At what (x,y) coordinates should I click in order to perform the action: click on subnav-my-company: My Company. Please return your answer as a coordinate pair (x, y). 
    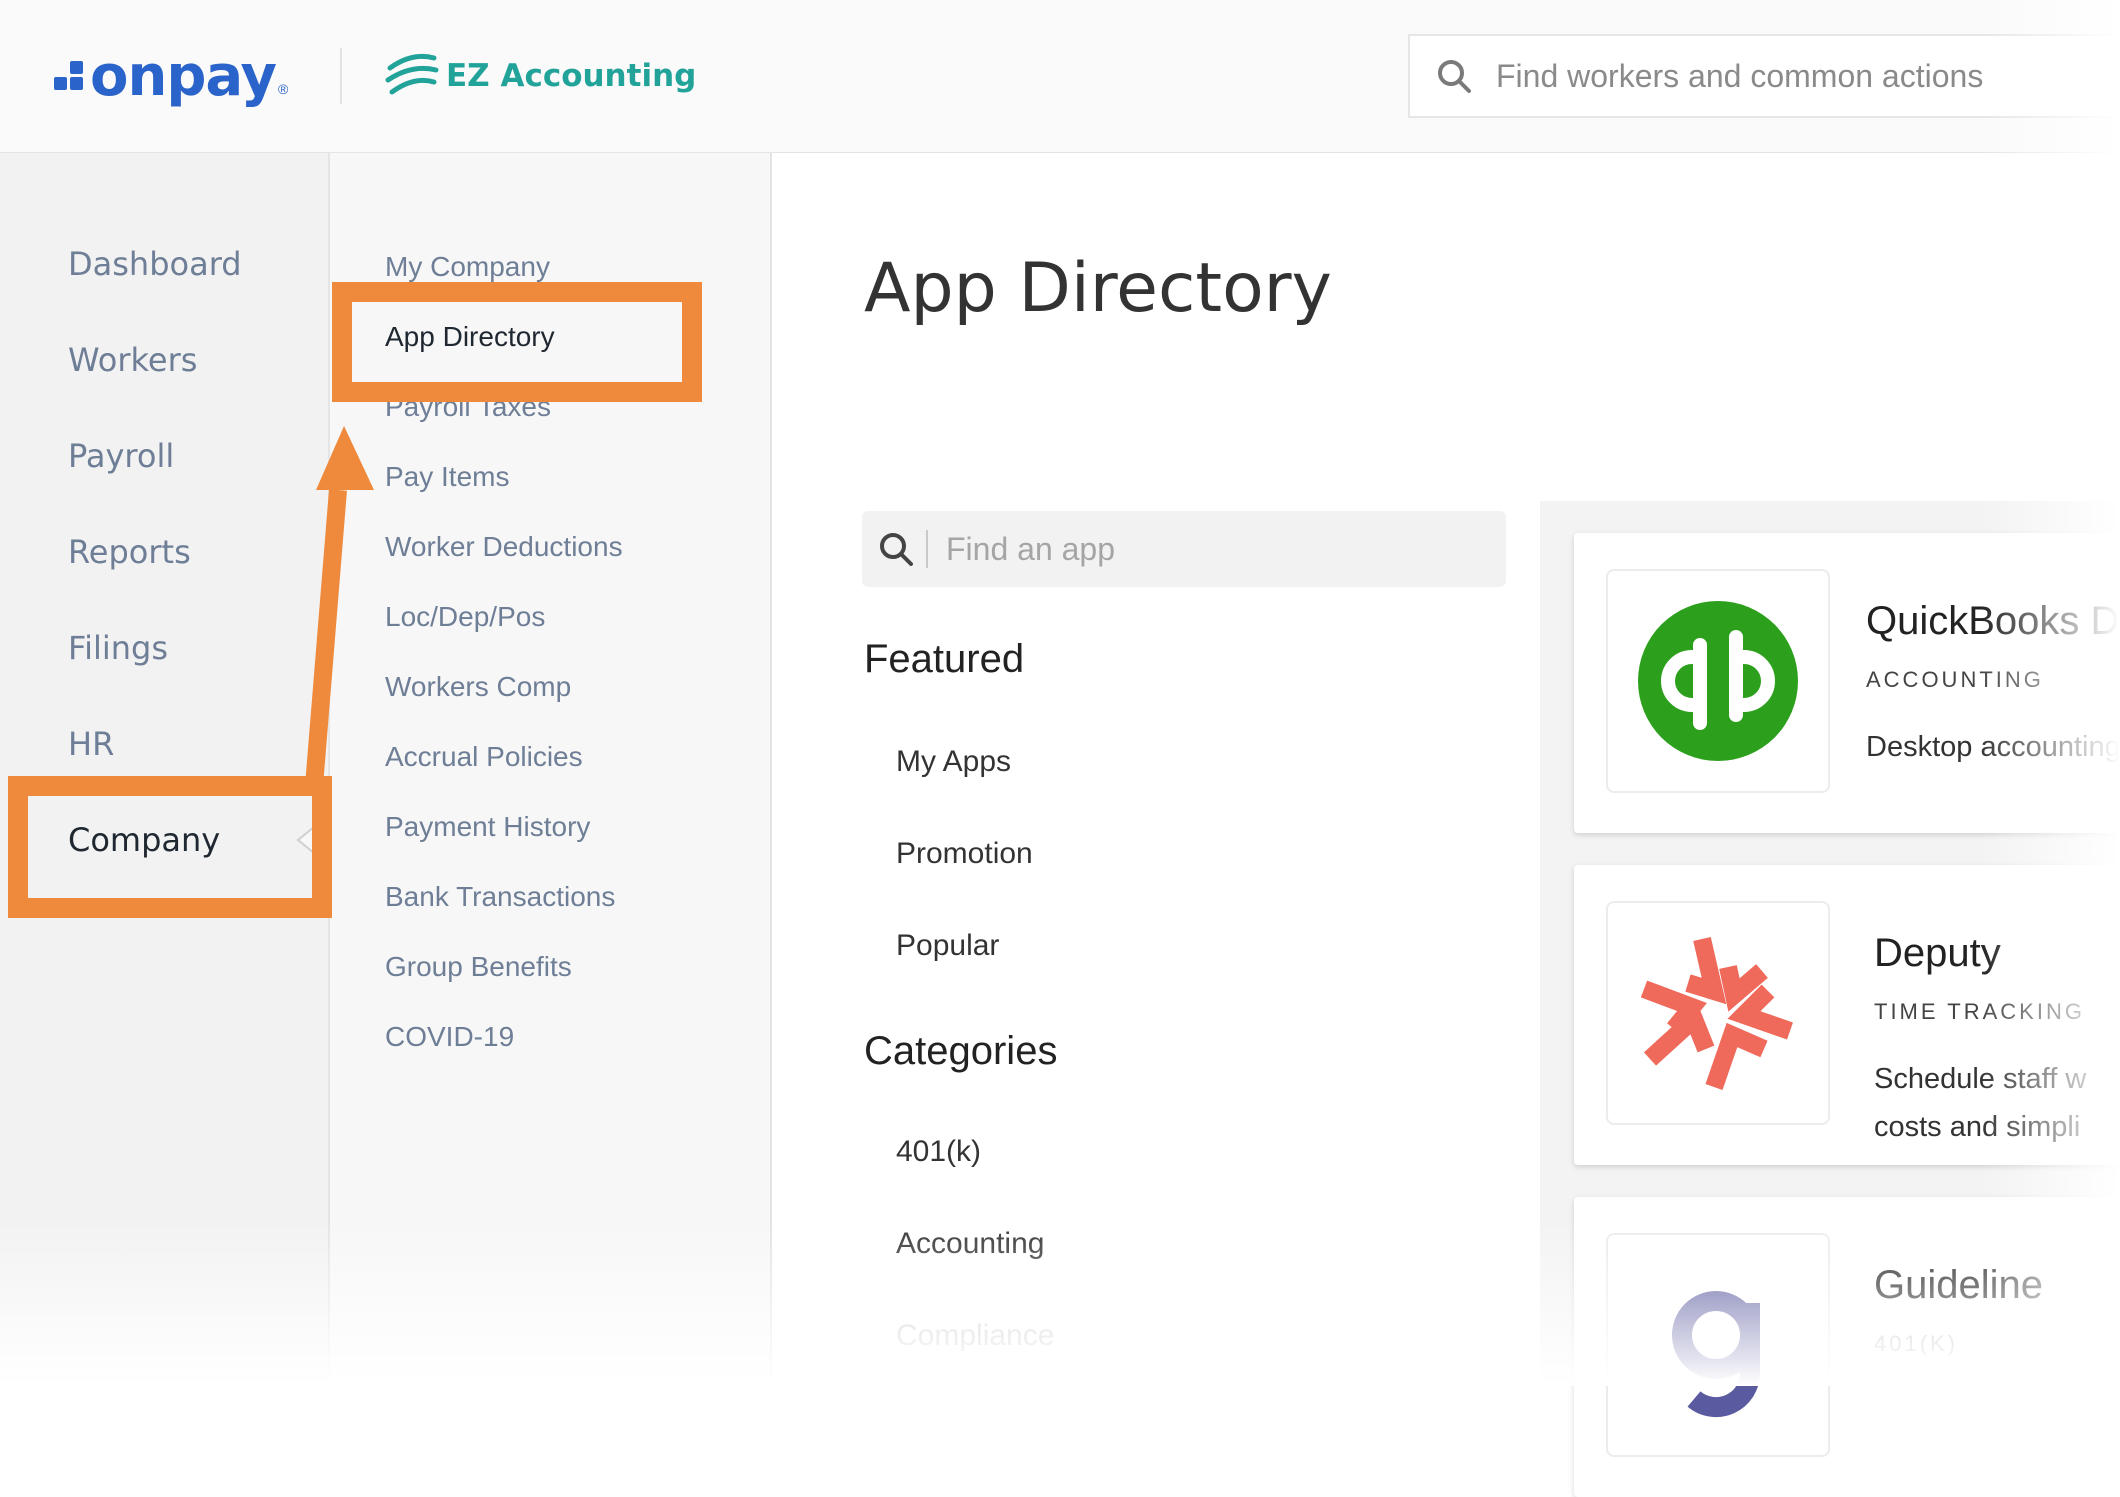
    Looking at the image, I should click on (467, 267).